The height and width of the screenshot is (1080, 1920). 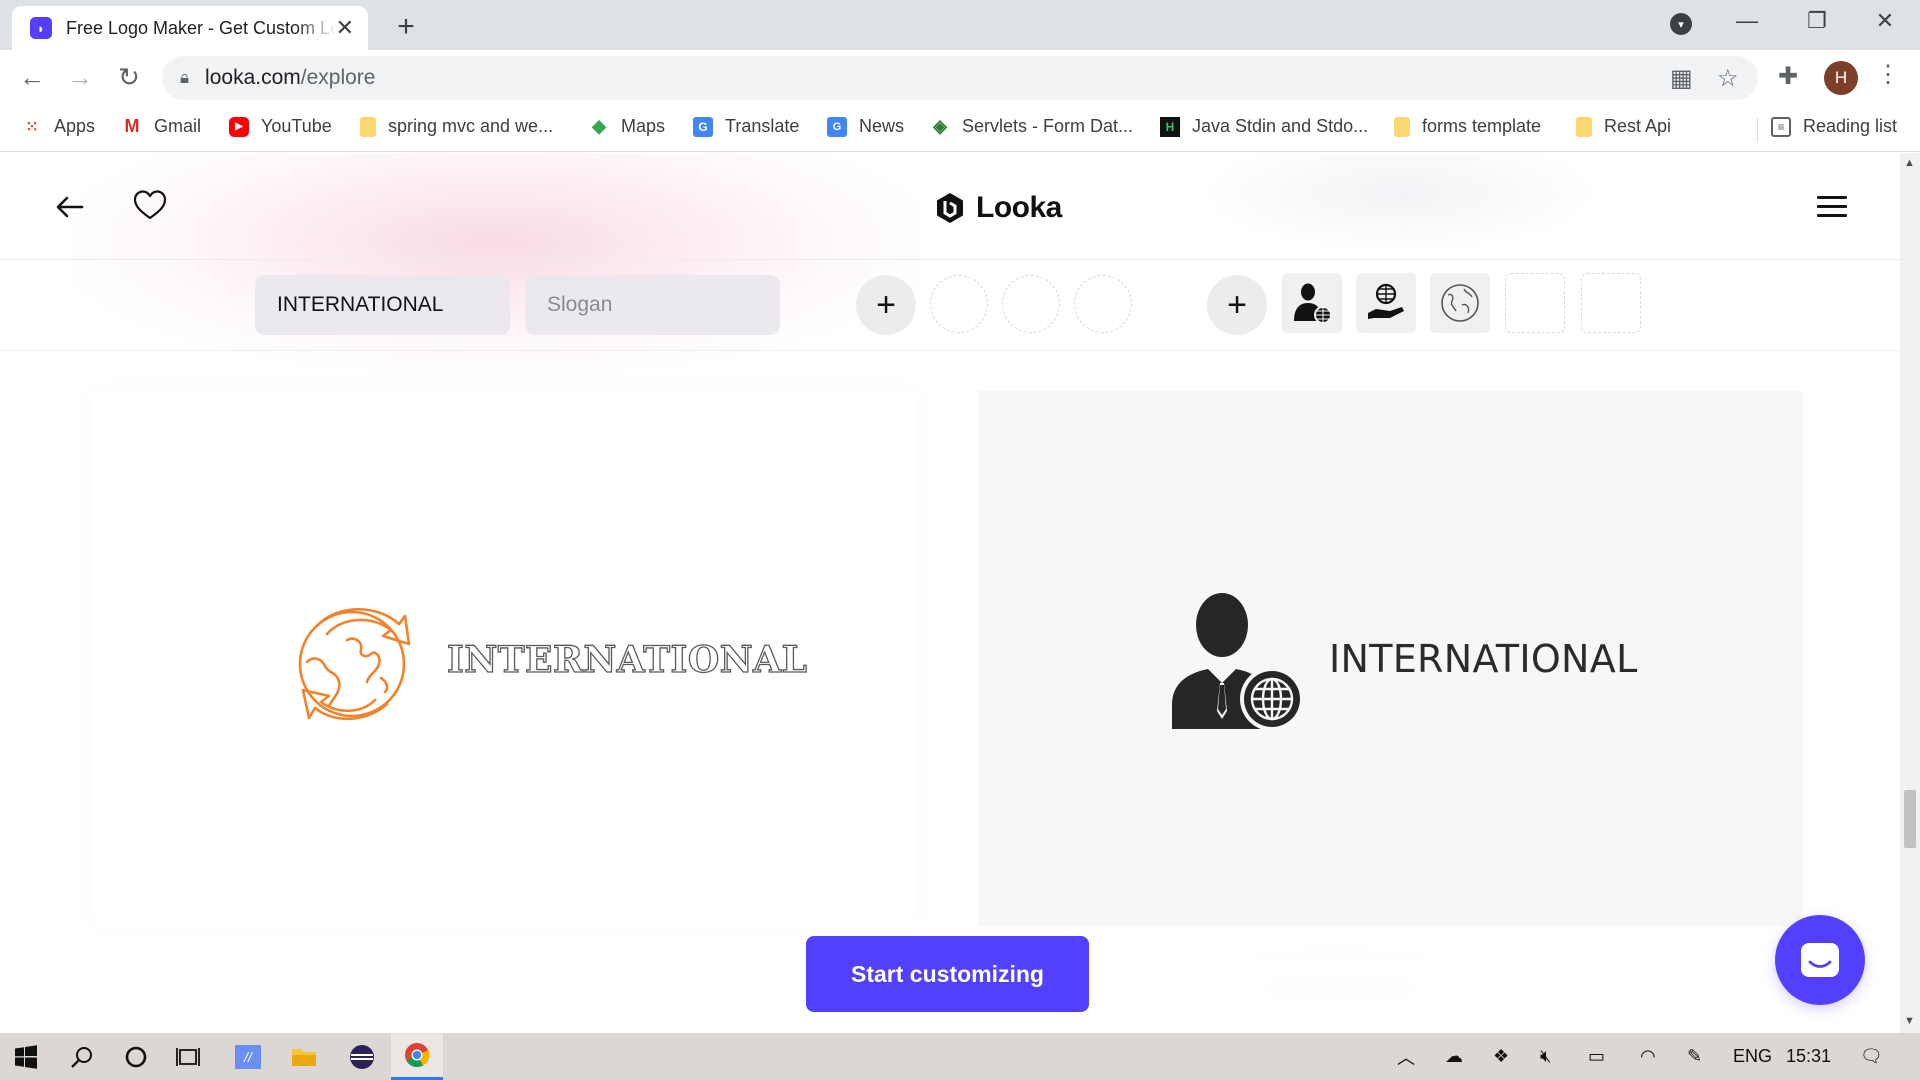 What do you see at coordinates (1752, 1056) in the screenshot?
I see `language-indicator: ENG` at bounding box center [1752, 1056].